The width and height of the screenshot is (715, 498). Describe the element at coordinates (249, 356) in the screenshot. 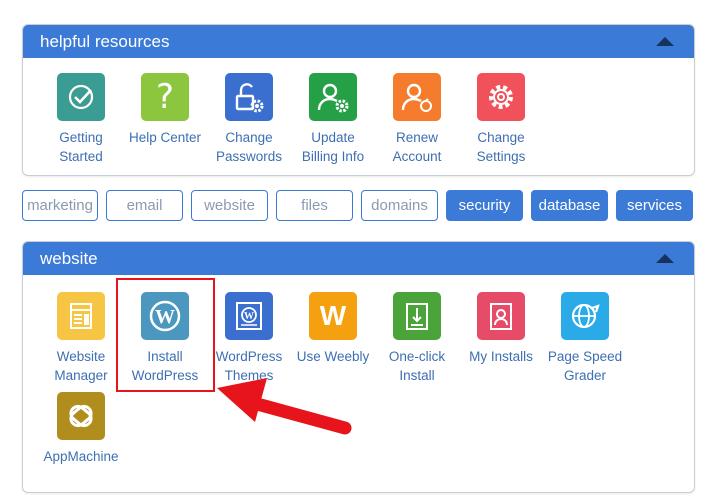

I see `tile-label-line1: WordPress` at that location.